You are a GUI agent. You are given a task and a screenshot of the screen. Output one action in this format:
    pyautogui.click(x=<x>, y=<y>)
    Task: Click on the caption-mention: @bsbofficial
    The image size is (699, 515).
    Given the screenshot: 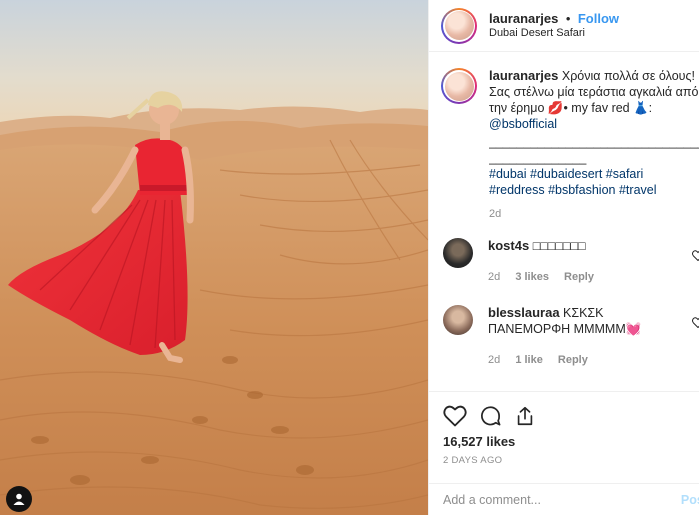 What is the action you would take?
    pyautogui.click(x=523, y=124)
    